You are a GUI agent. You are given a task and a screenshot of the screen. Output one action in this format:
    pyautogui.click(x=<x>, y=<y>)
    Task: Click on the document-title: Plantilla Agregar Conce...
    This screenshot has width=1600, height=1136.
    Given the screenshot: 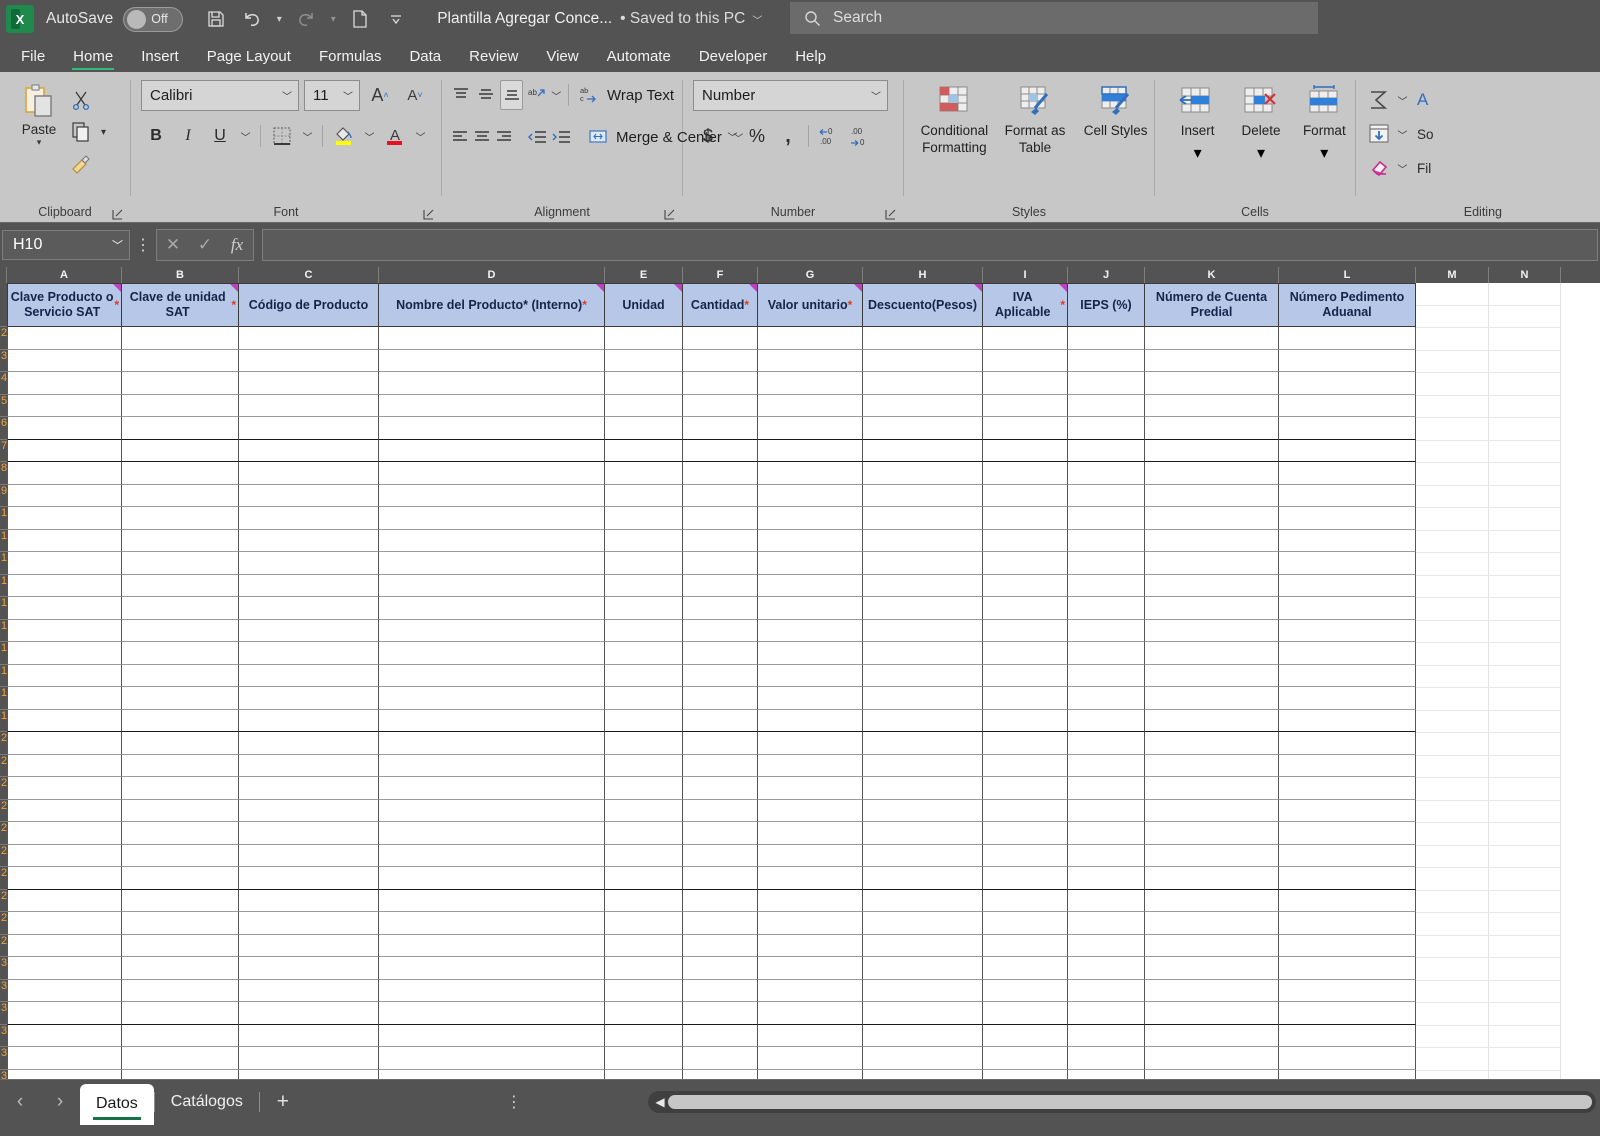 What is the action you would take?
    pyautogui.click(x=524, y=19)
    